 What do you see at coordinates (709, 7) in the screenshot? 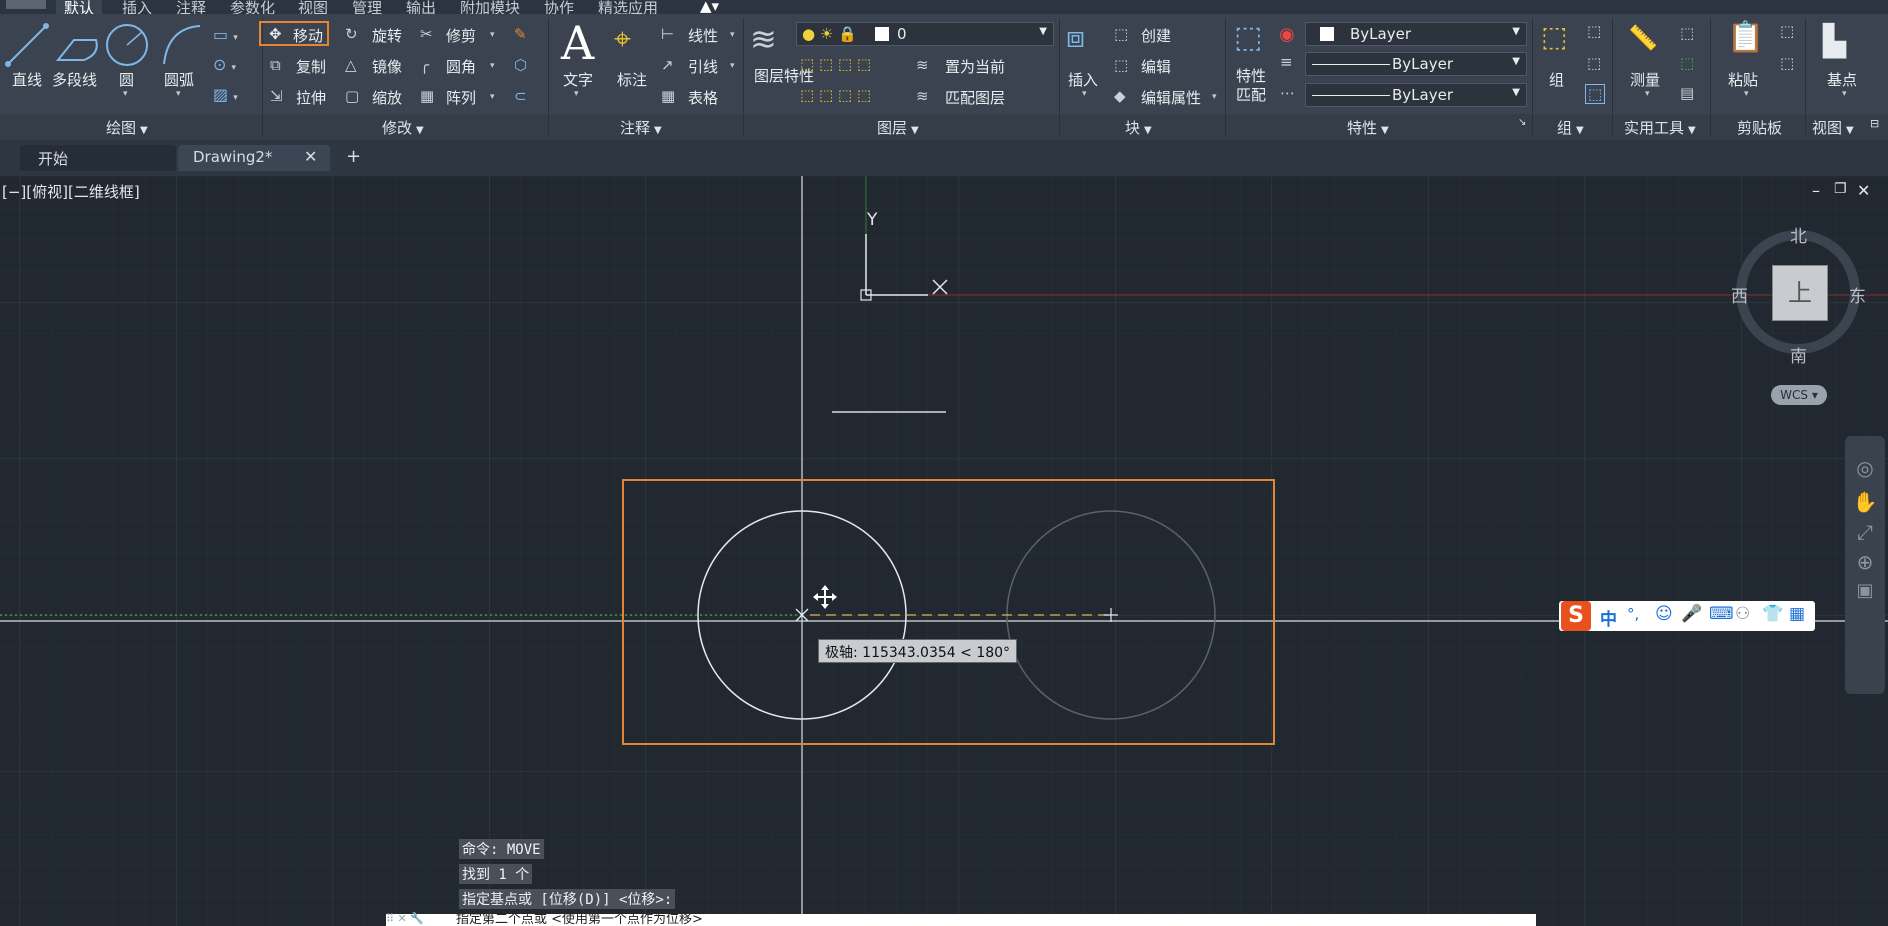
I see `user-icon: ▲▾` at bounding box center [709, 7].